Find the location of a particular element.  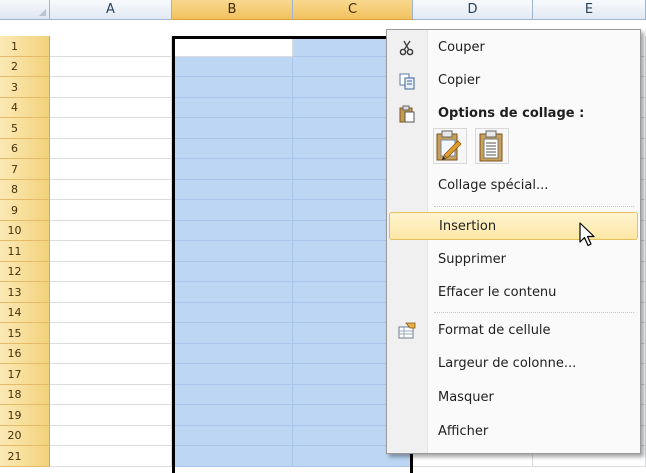

row-header: 14 is located at coordinates (25, 313).